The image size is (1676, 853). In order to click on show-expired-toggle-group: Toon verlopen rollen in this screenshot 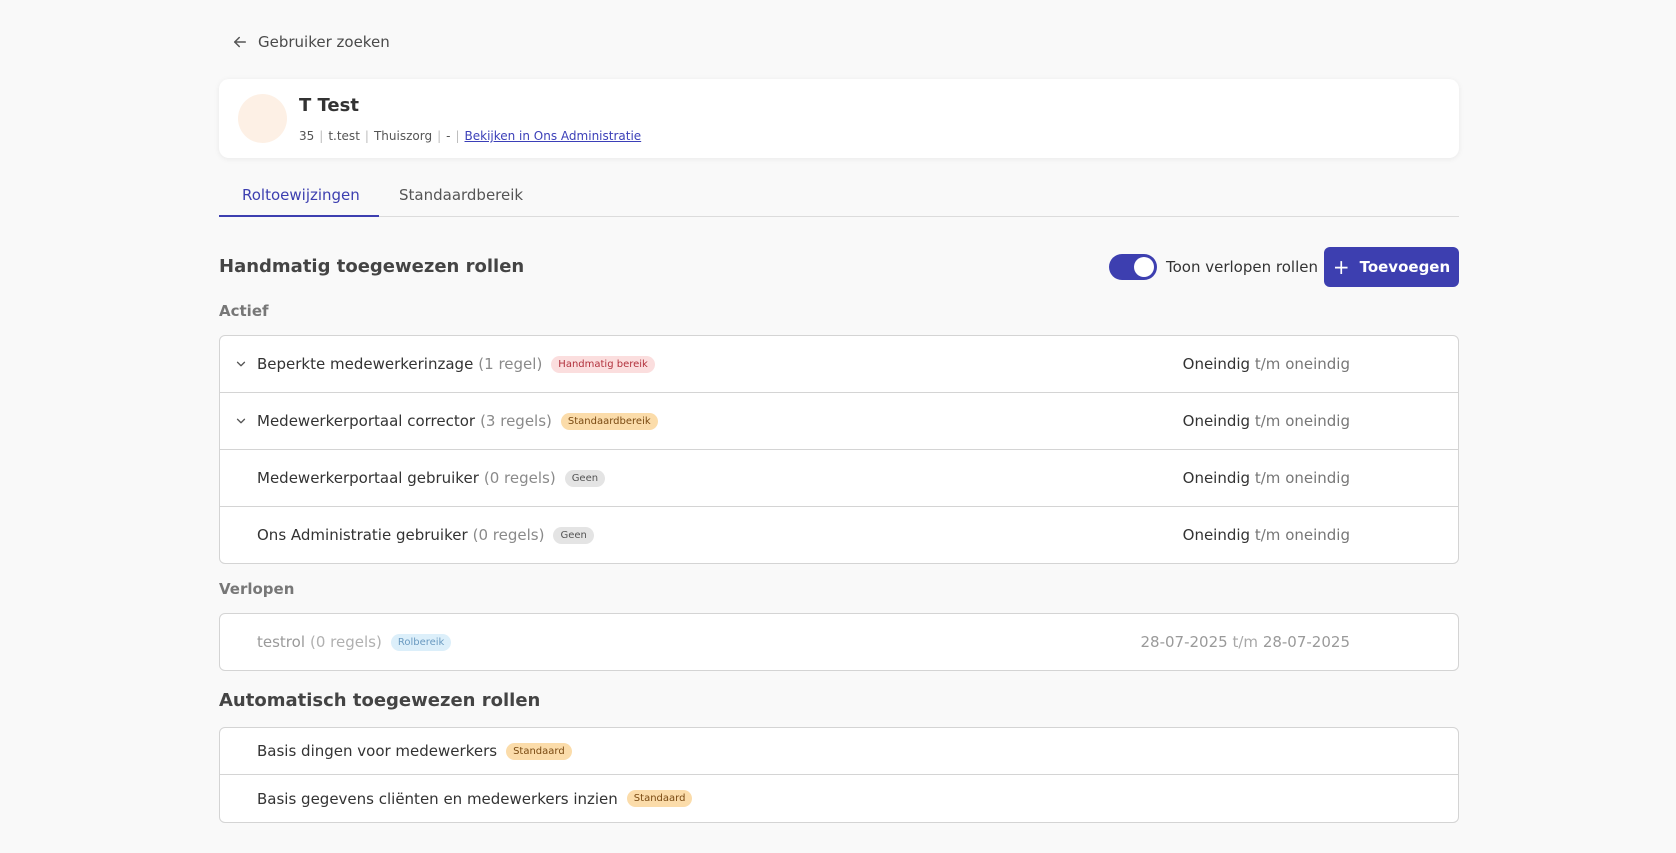, I will do `click(1213, 267)`.